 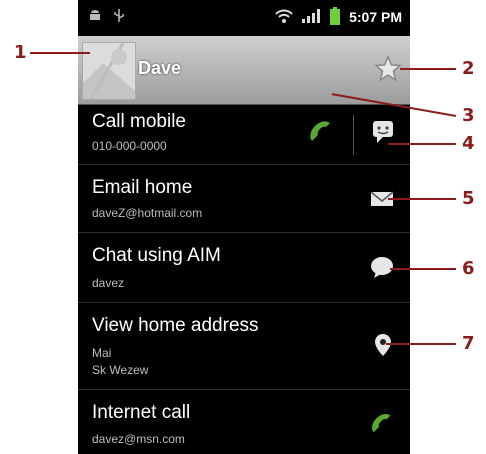 I want to click on contact-header: Dave, so click(x=244, y=70).